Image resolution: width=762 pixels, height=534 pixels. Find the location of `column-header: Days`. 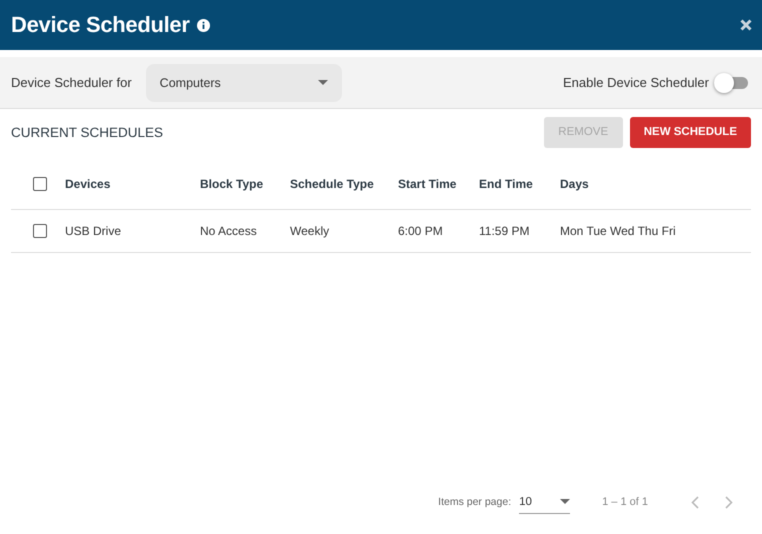

column-header: Days is located at coordinates (575, 184).